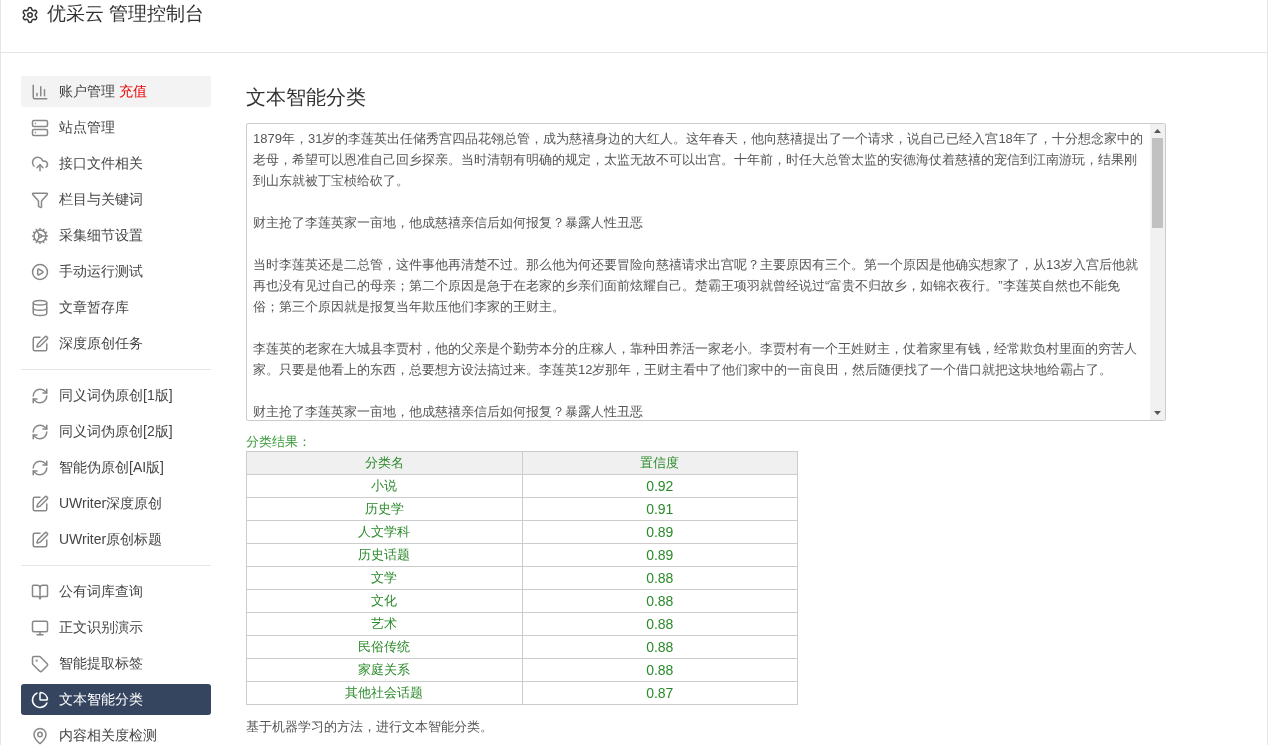  I want to click on table-cell: 其他社会话题, so click(384, 693).